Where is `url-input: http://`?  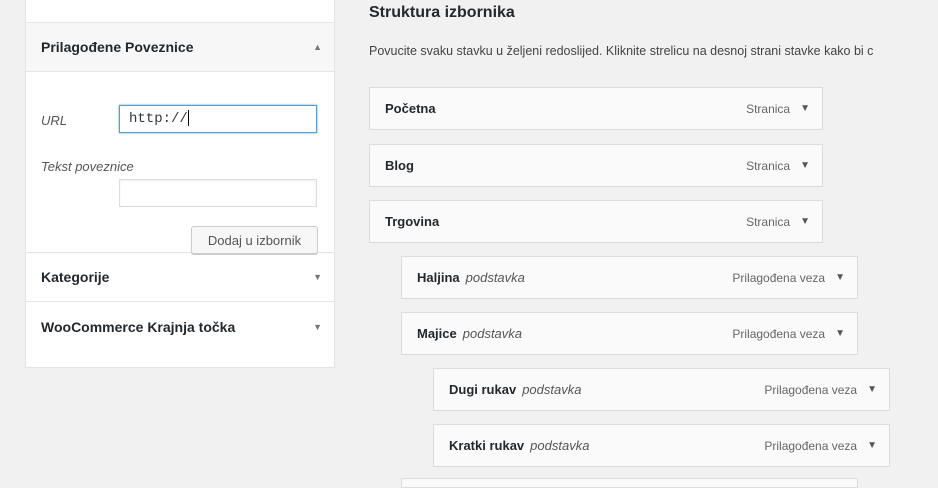
url-input: http:// is located at coordinates (218, 119).